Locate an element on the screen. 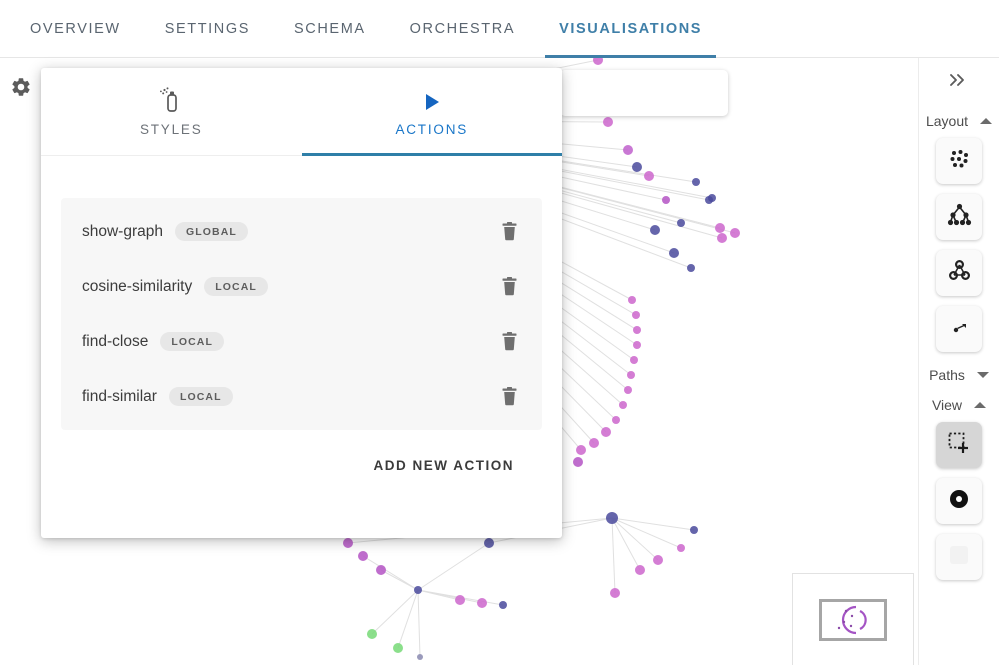 This screenshot has height=665, width=999. right-sidebar: Layout Paths View is located at coordinates (958, 361).